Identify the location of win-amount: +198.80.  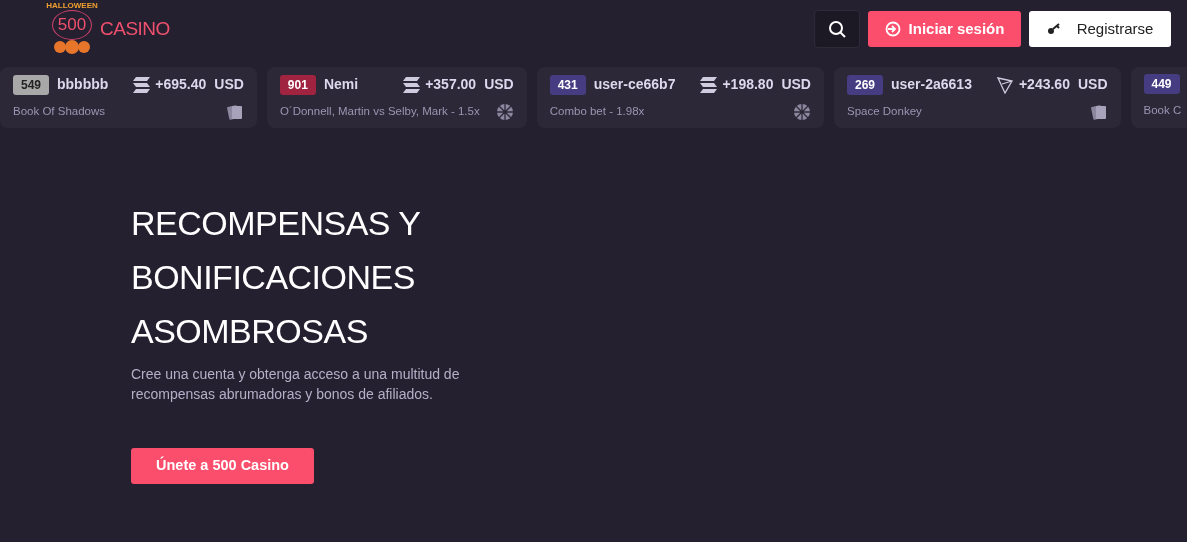
(748, 84).